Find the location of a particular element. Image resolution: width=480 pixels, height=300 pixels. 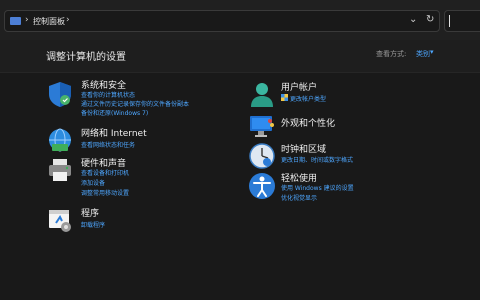

accessibility-icon is located at coordinates (262, 186).